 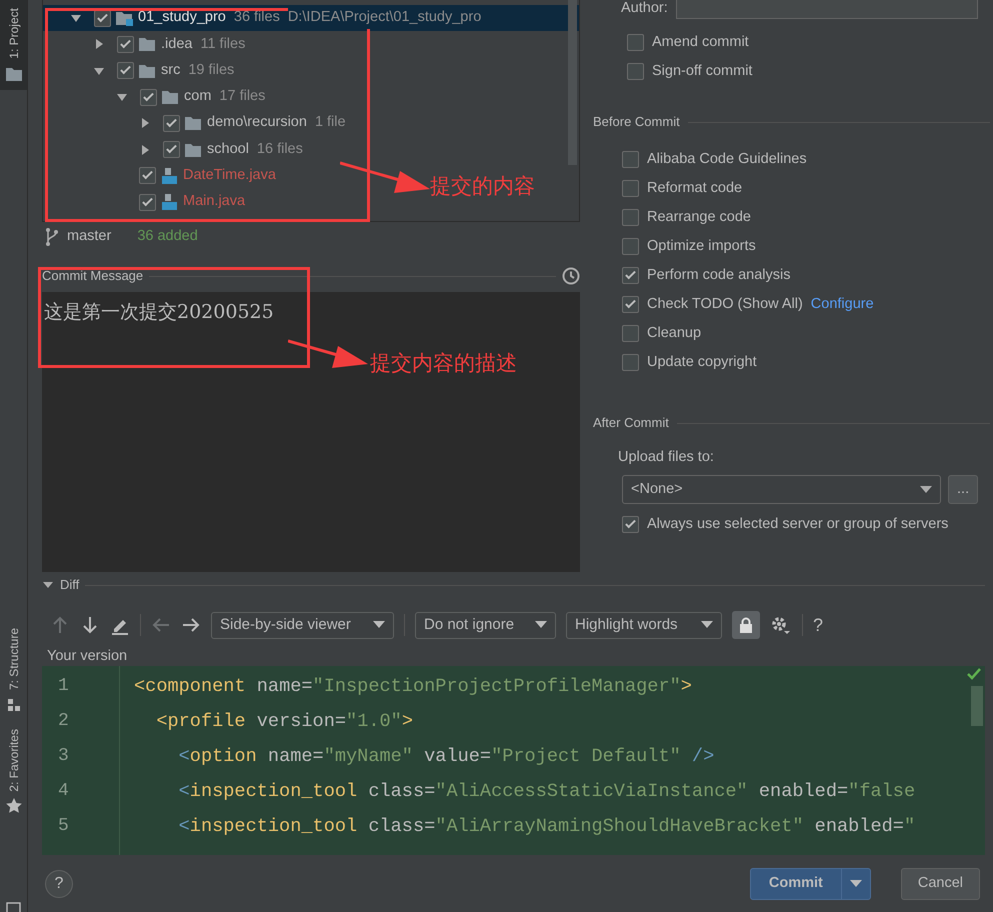 I want to click on section-title: Before Commit, so click(x=636, y=122).